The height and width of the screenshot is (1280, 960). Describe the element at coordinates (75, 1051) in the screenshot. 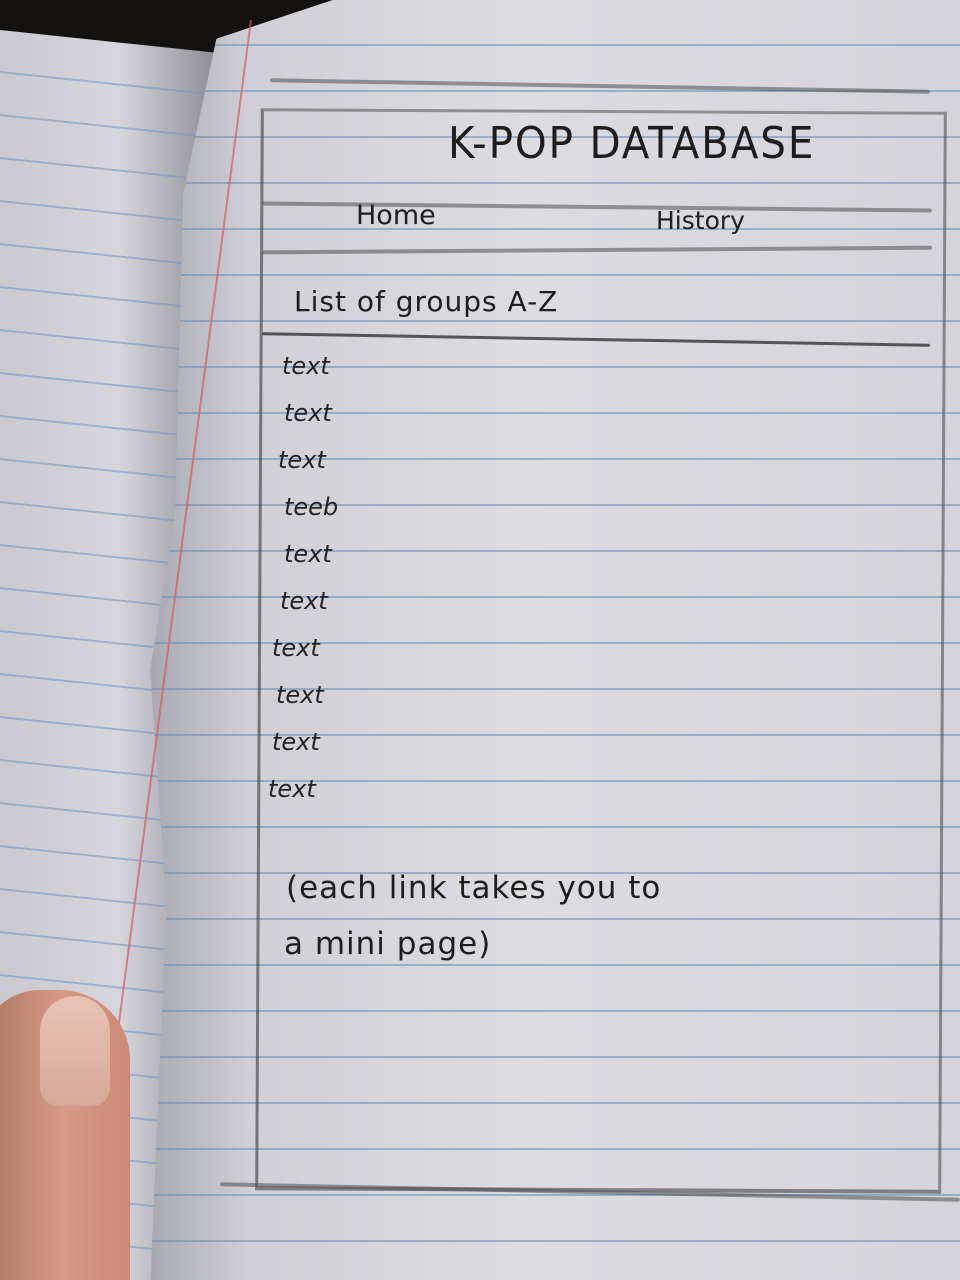

I see `thumbnail-nail` at that location.